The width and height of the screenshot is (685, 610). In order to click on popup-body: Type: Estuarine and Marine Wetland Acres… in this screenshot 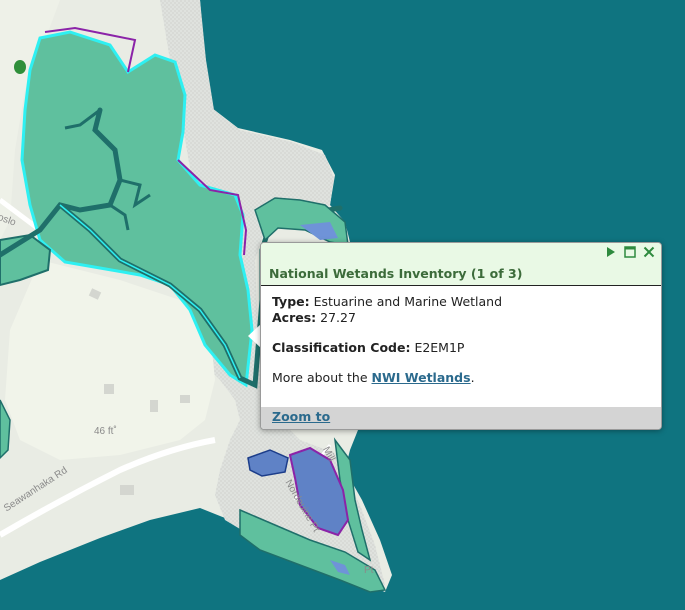, I will do `click(461, 336)`.